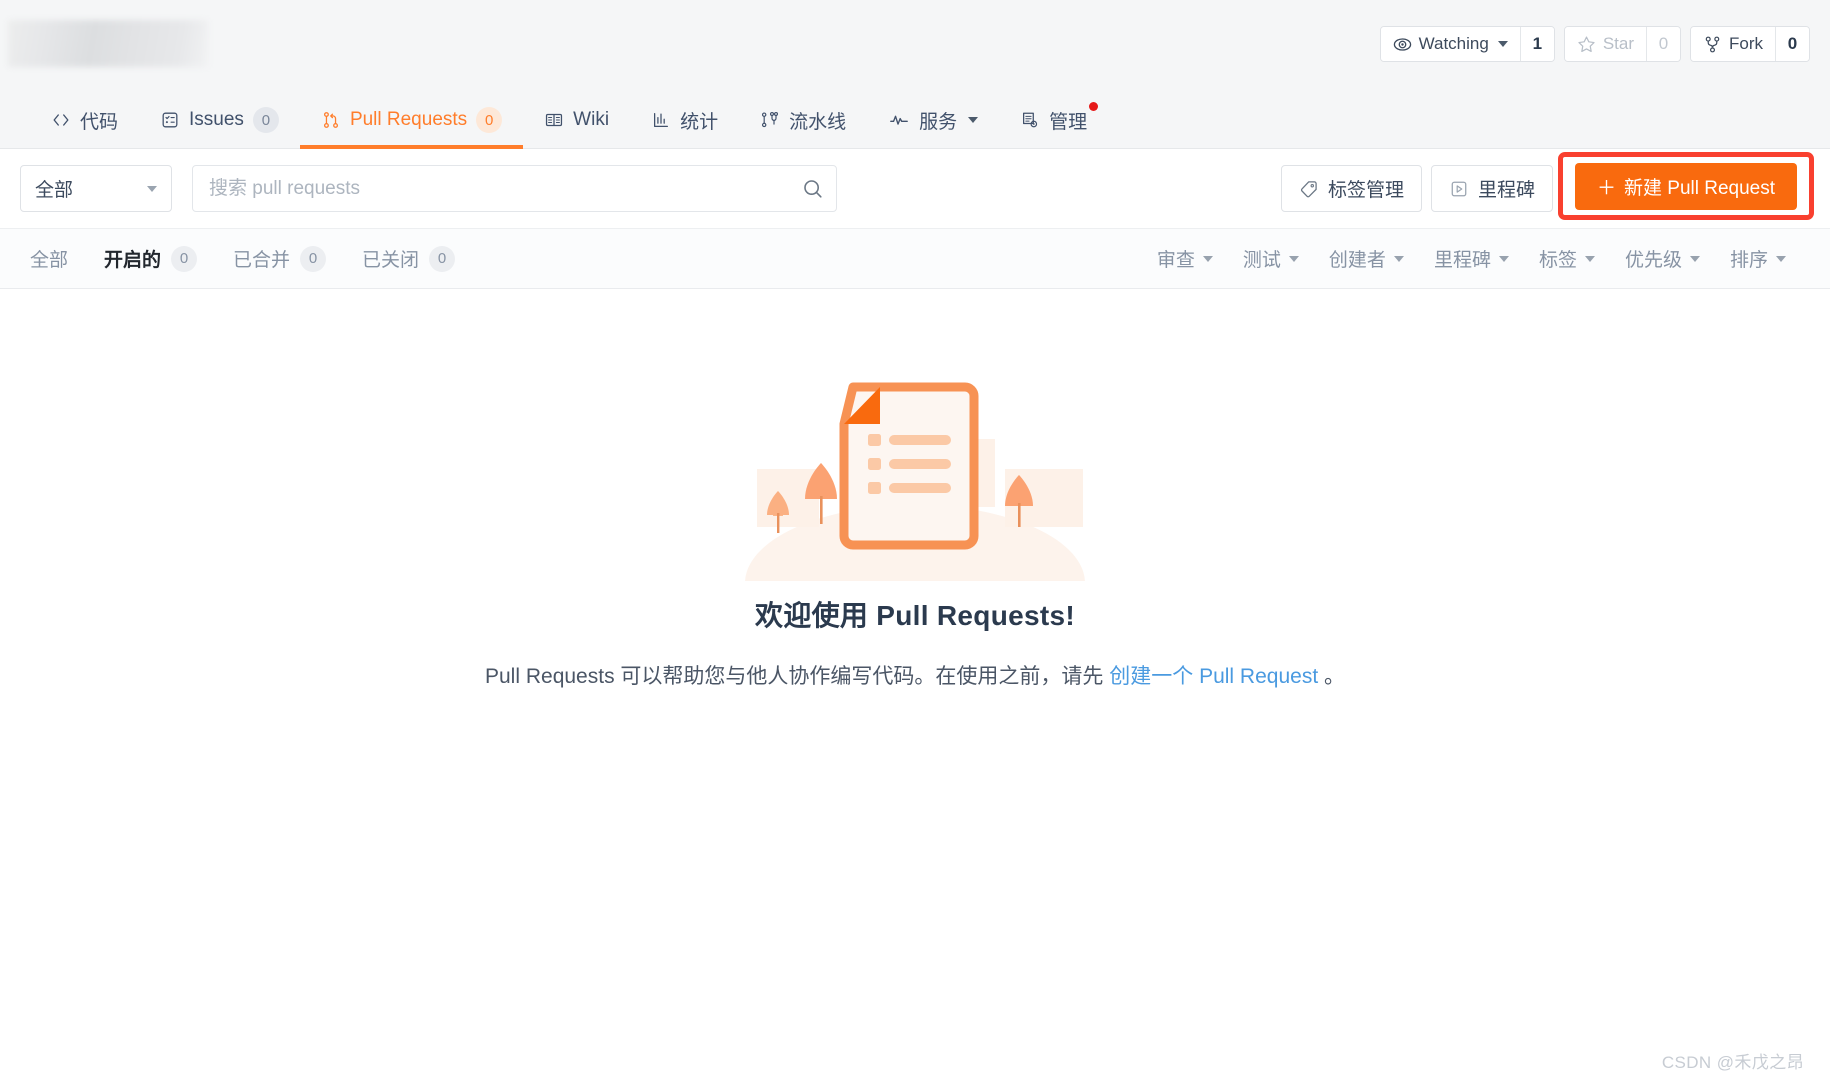 Image resolution: width=1830 pixels, height=1089 pixels. I want to click on state-tab-closed-count: 0, so click(442, 258).